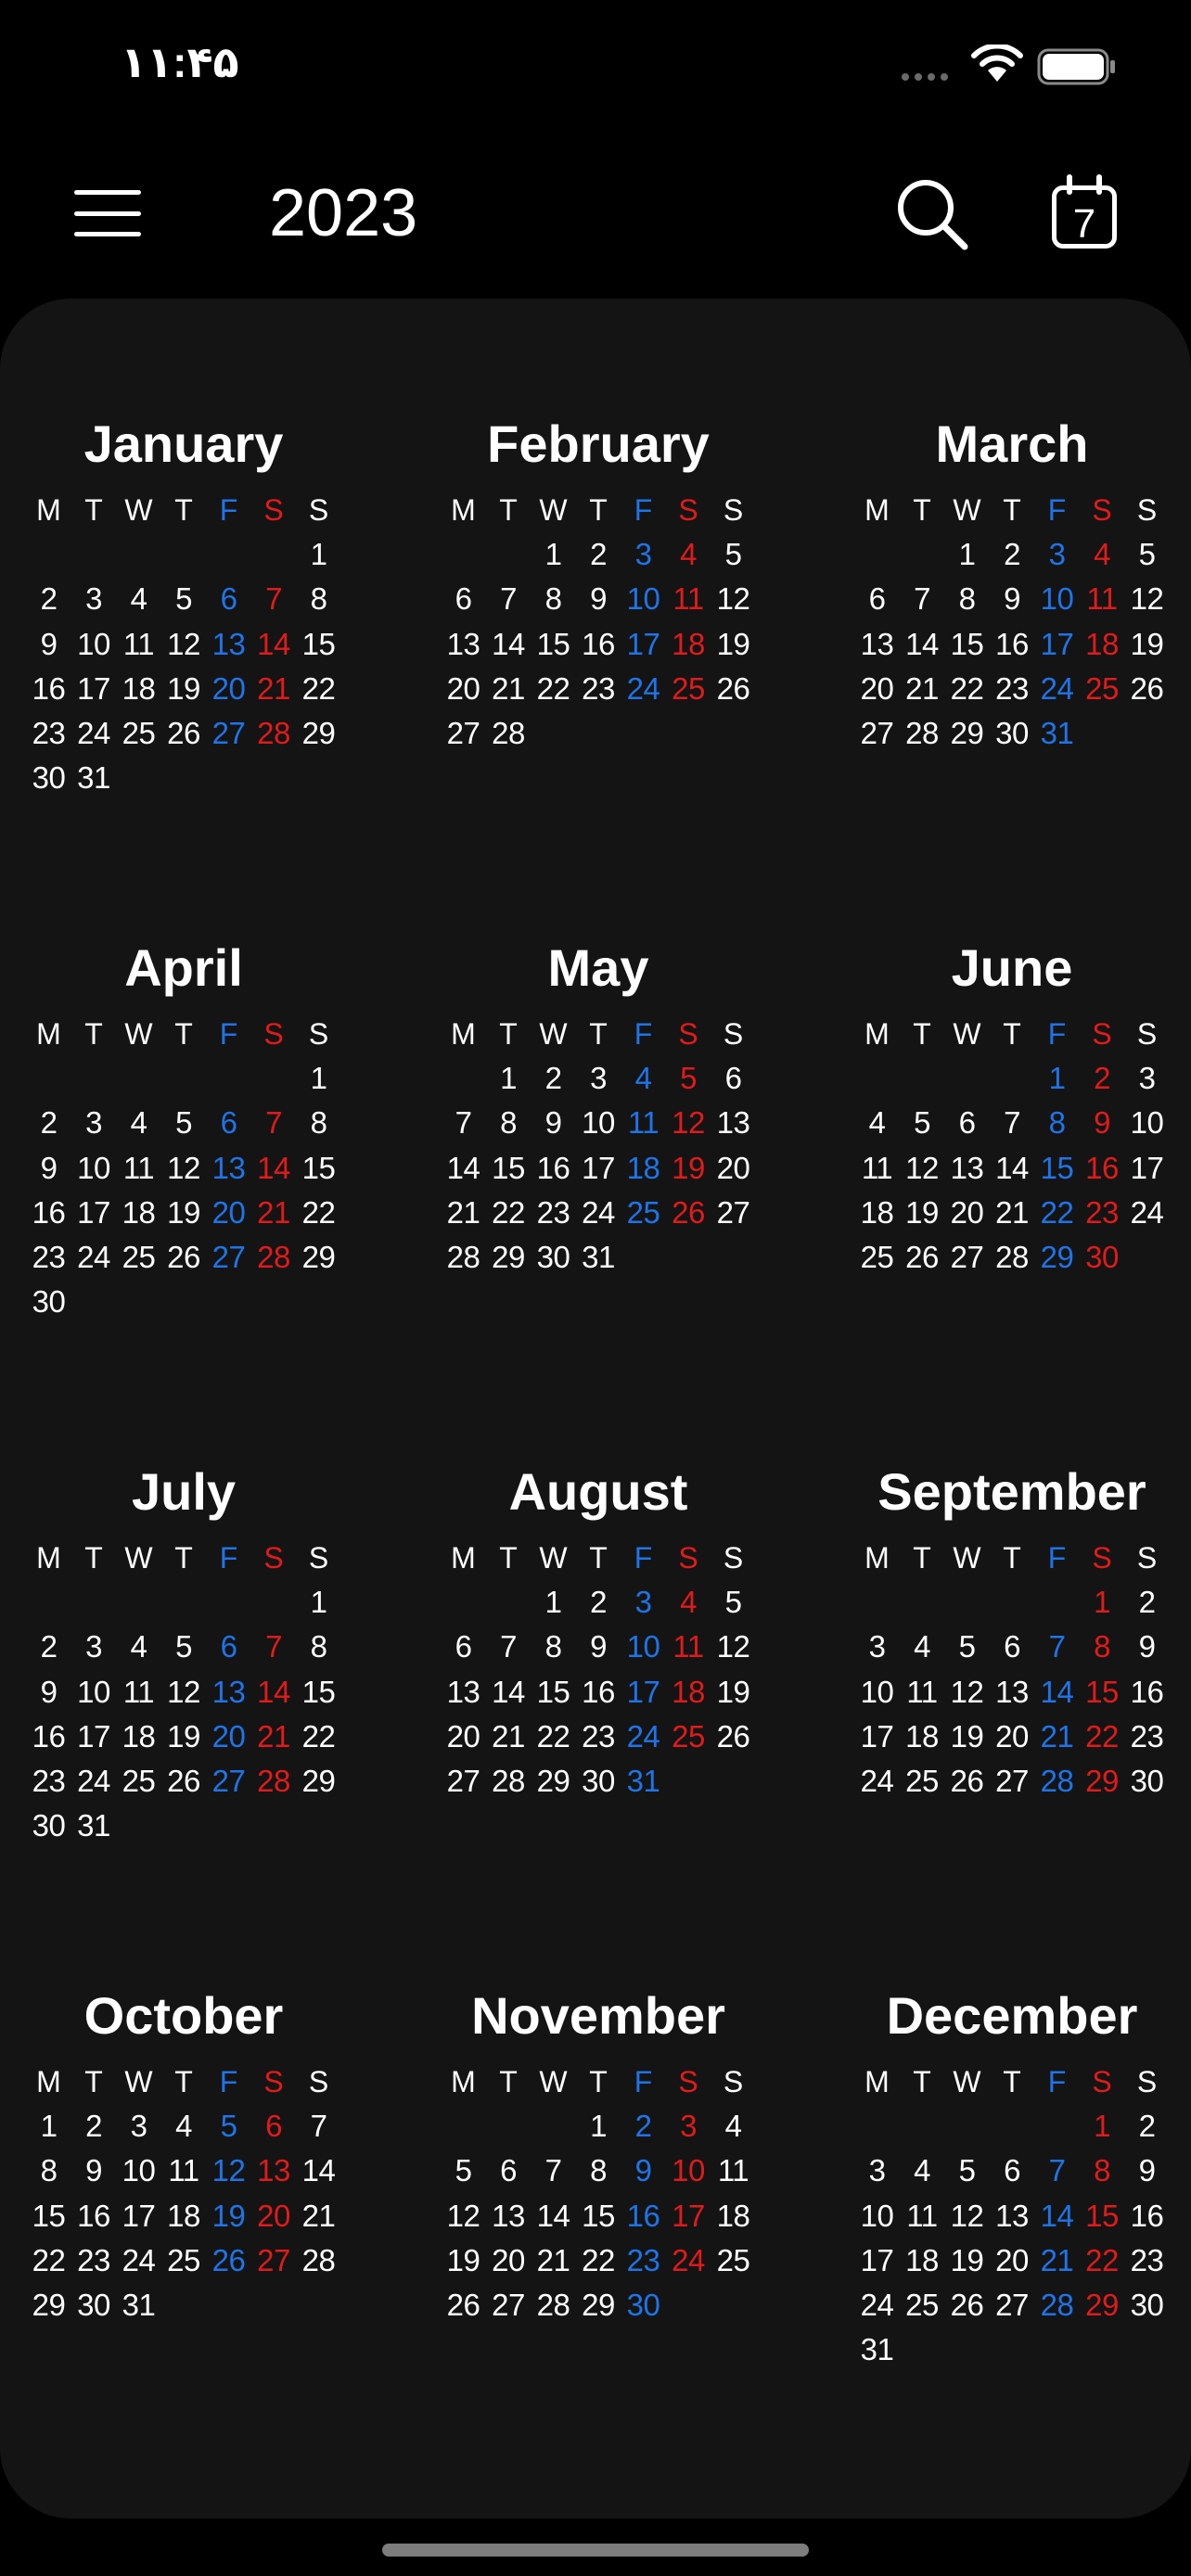 The height and width of the screenshot is (2576, 1191). Describe the element at coordinates (463, 1213) in the screenshot. I see `day-cell: 21` at that location.